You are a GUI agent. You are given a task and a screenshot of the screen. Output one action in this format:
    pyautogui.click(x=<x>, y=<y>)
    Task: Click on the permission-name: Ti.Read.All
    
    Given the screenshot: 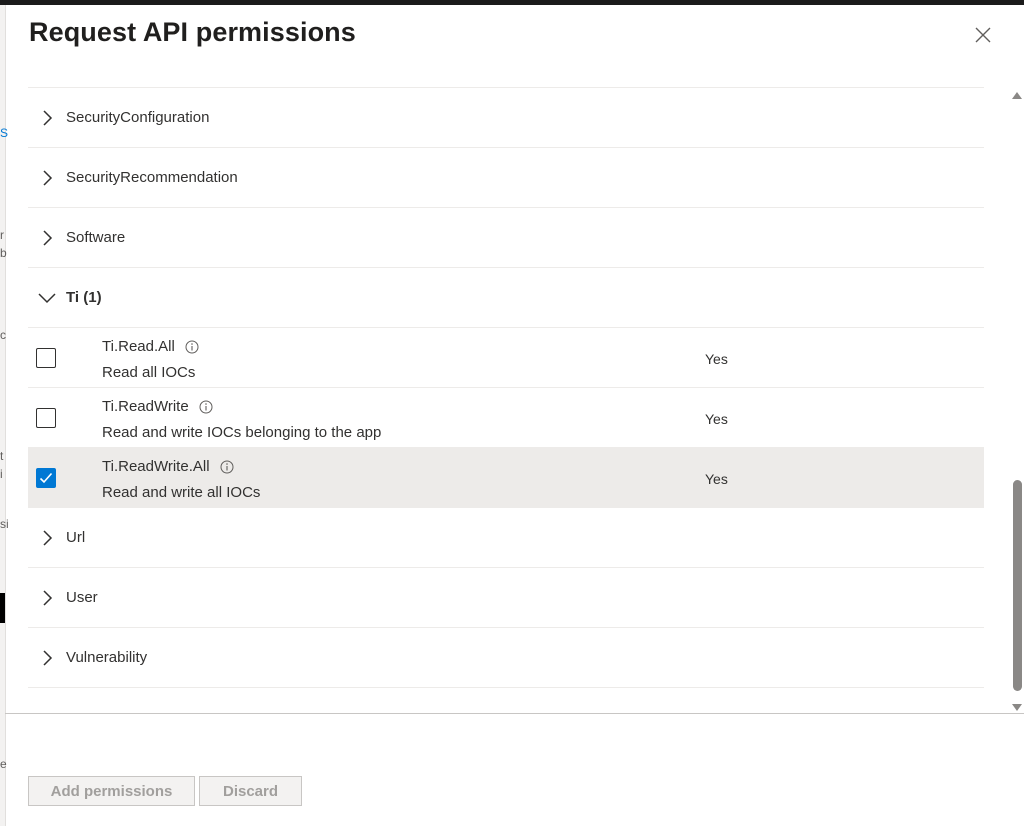 What is the action you would take?
    pyautogui.click(x=150, y=346)
    